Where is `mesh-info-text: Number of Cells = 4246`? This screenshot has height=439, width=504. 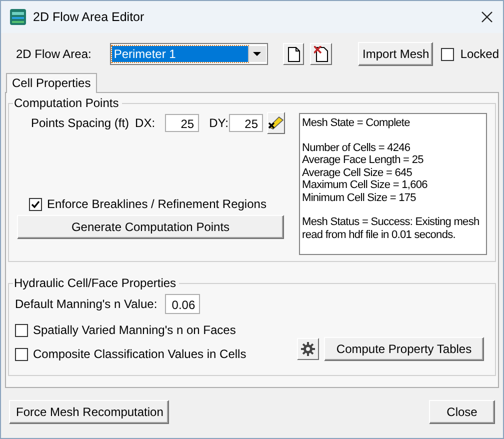 mesh-info-text: Number of Cells = 4246 is located at coordinates (357, 148).